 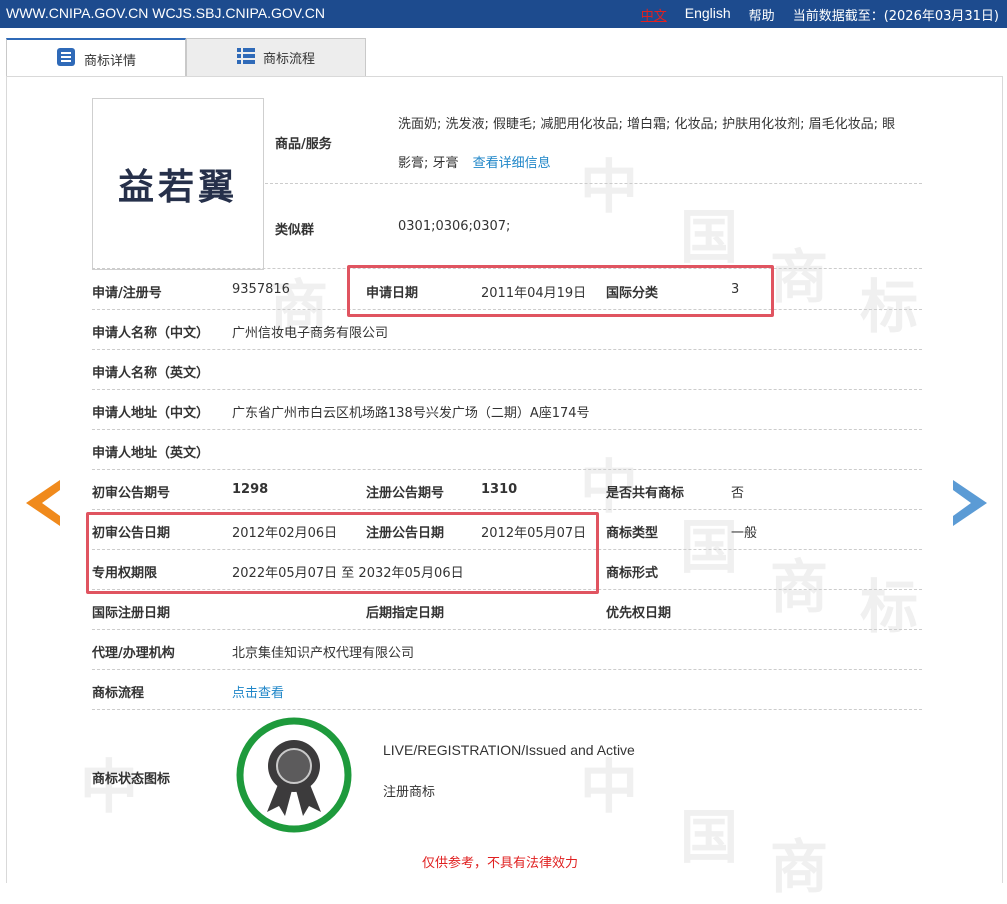 What do you see at coordinates (288, 59) in the screenshot?
I see `tab-process-label: 商标流程` at bounding box center [288, 59].